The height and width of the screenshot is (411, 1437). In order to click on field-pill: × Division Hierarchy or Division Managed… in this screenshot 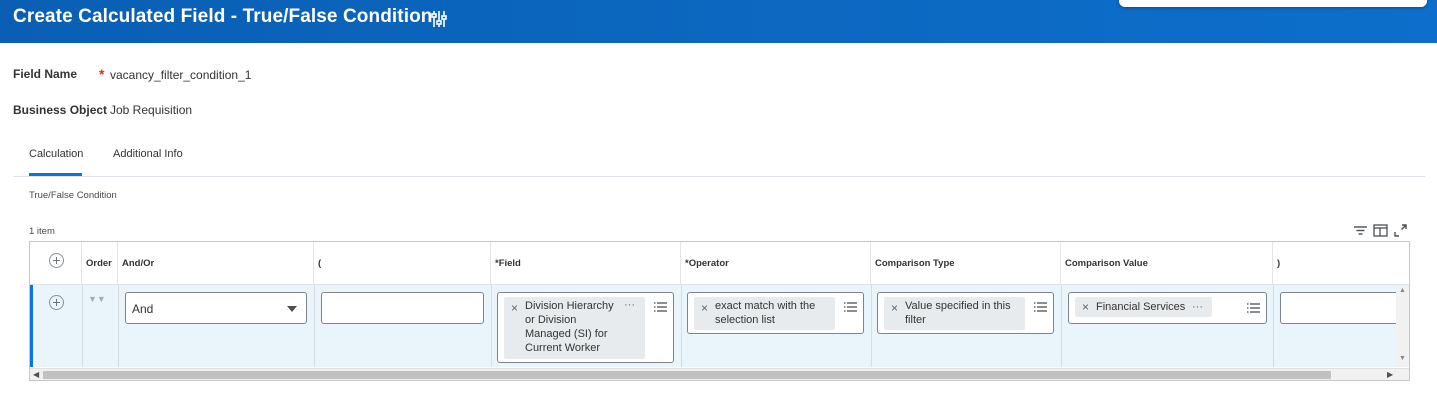, I will do `click(574, 328)`.